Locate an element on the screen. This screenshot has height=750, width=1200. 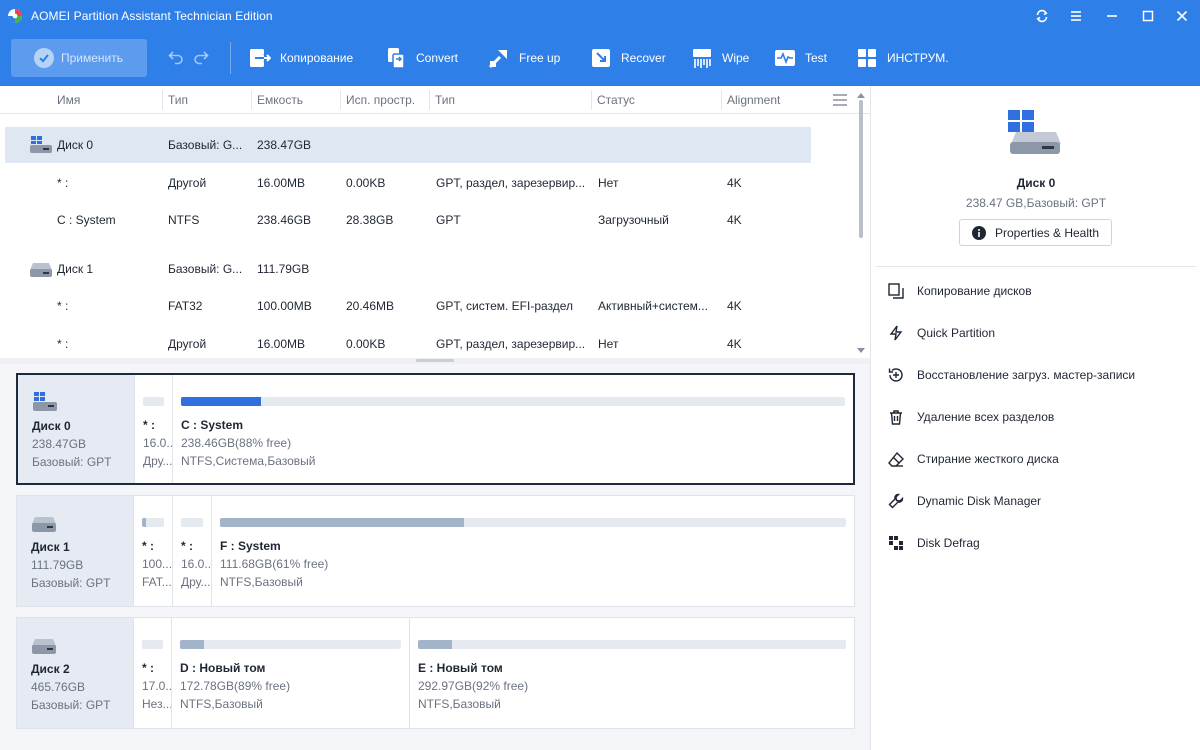
partition-size: 238.46GB(88% free) is located at coordinates (236, 443).